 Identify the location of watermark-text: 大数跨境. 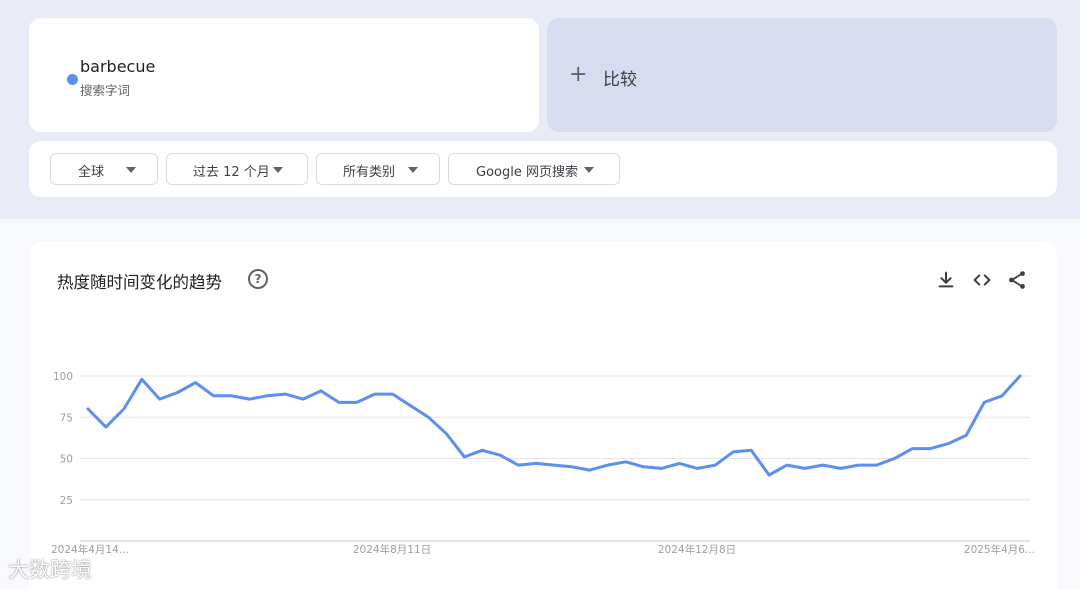
(50, 570).